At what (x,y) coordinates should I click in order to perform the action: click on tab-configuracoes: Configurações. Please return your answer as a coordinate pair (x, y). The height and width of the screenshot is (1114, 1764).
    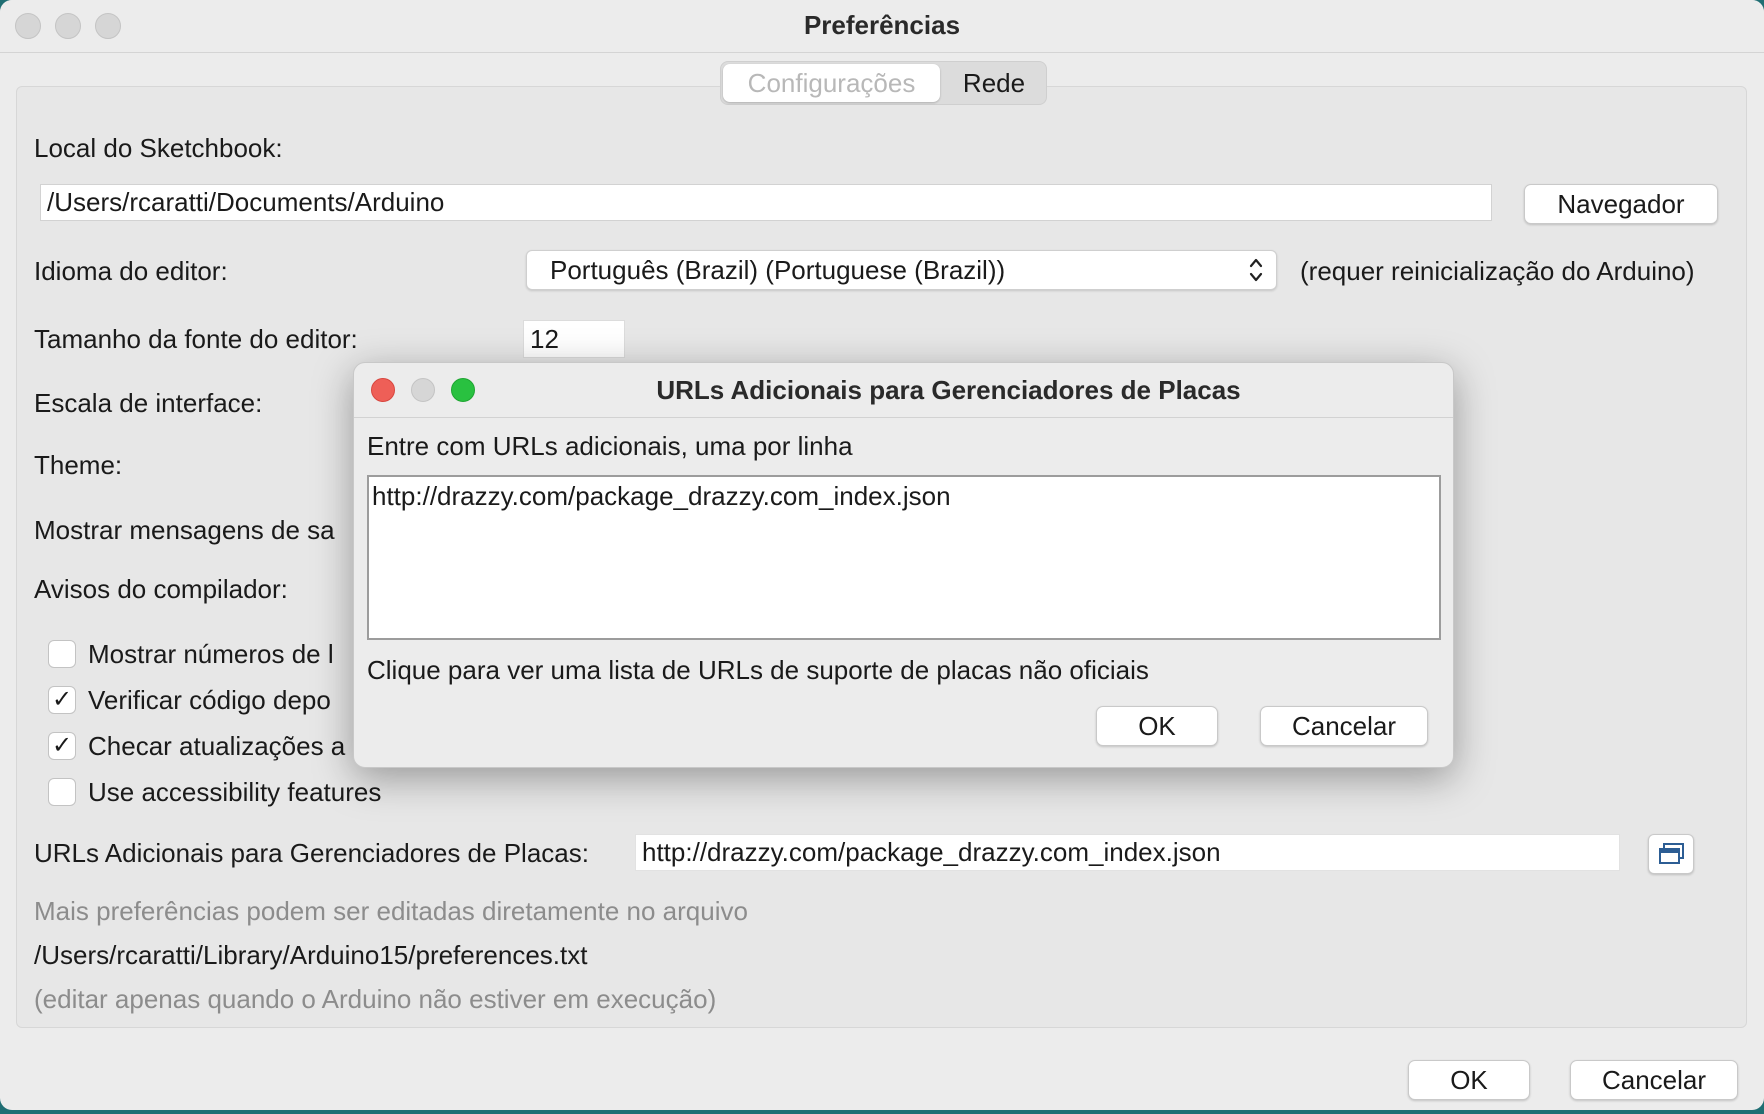
    Looking at the image, I should click on (831, 83).